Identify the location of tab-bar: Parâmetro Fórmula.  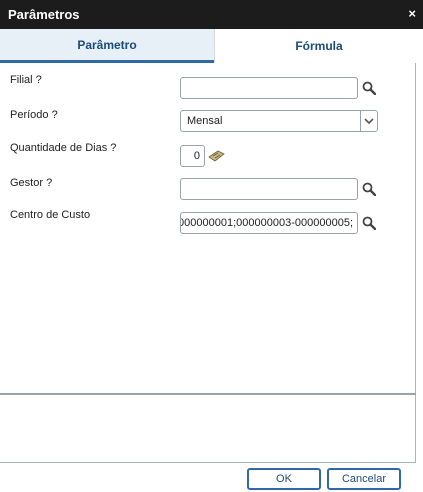
(211, 46).